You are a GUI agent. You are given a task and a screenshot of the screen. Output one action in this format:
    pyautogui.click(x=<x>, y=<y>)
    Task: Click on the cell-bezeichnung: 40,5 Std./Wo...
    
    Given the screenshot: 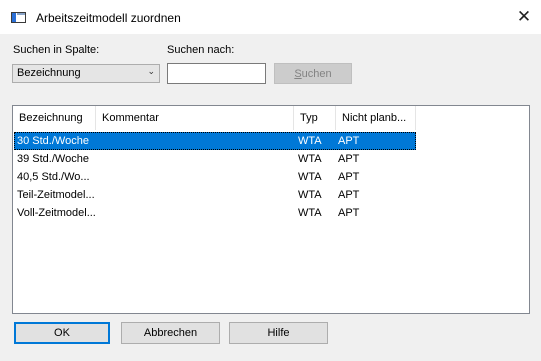 What is the action you would take?
    pyautogui.click(x=53, y=177)
    